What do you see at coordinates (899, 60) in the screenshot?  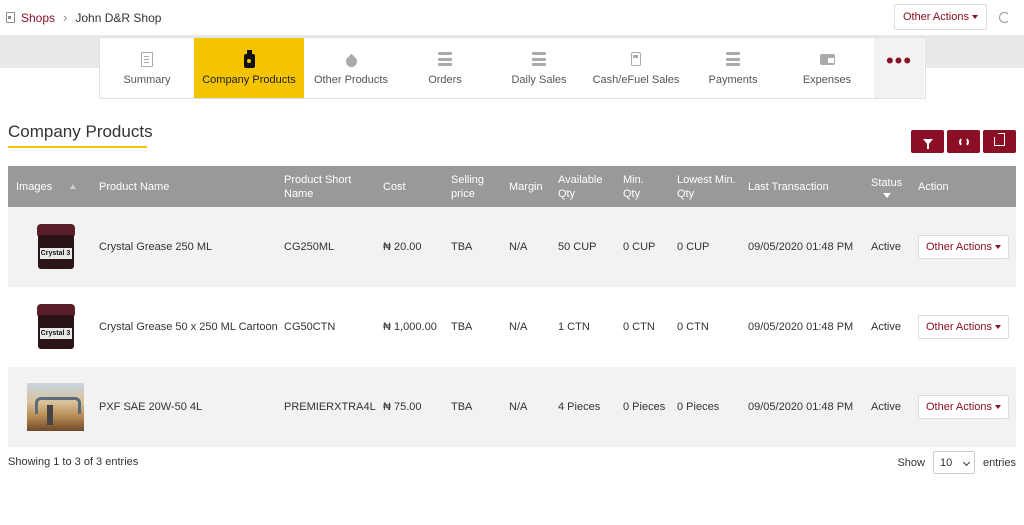 I see `more-icon: •••` at bounding box center [899, 60].